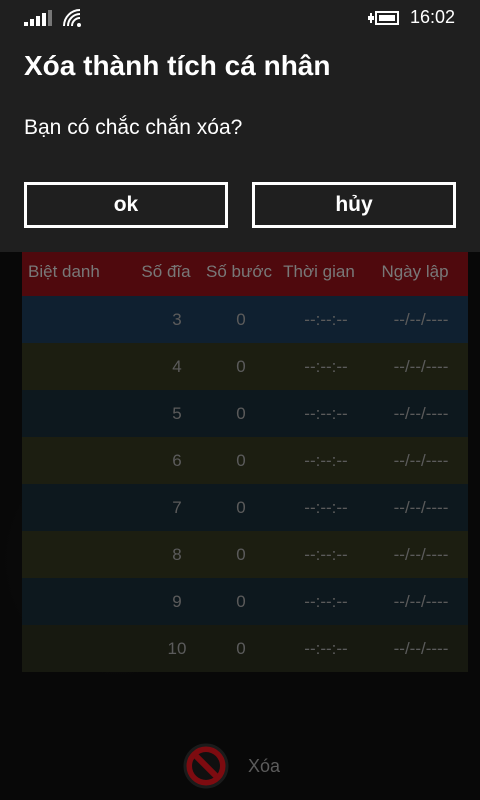  I want to click on dialog-title: Xóa thành tích cá nhân, so click(177, 65).